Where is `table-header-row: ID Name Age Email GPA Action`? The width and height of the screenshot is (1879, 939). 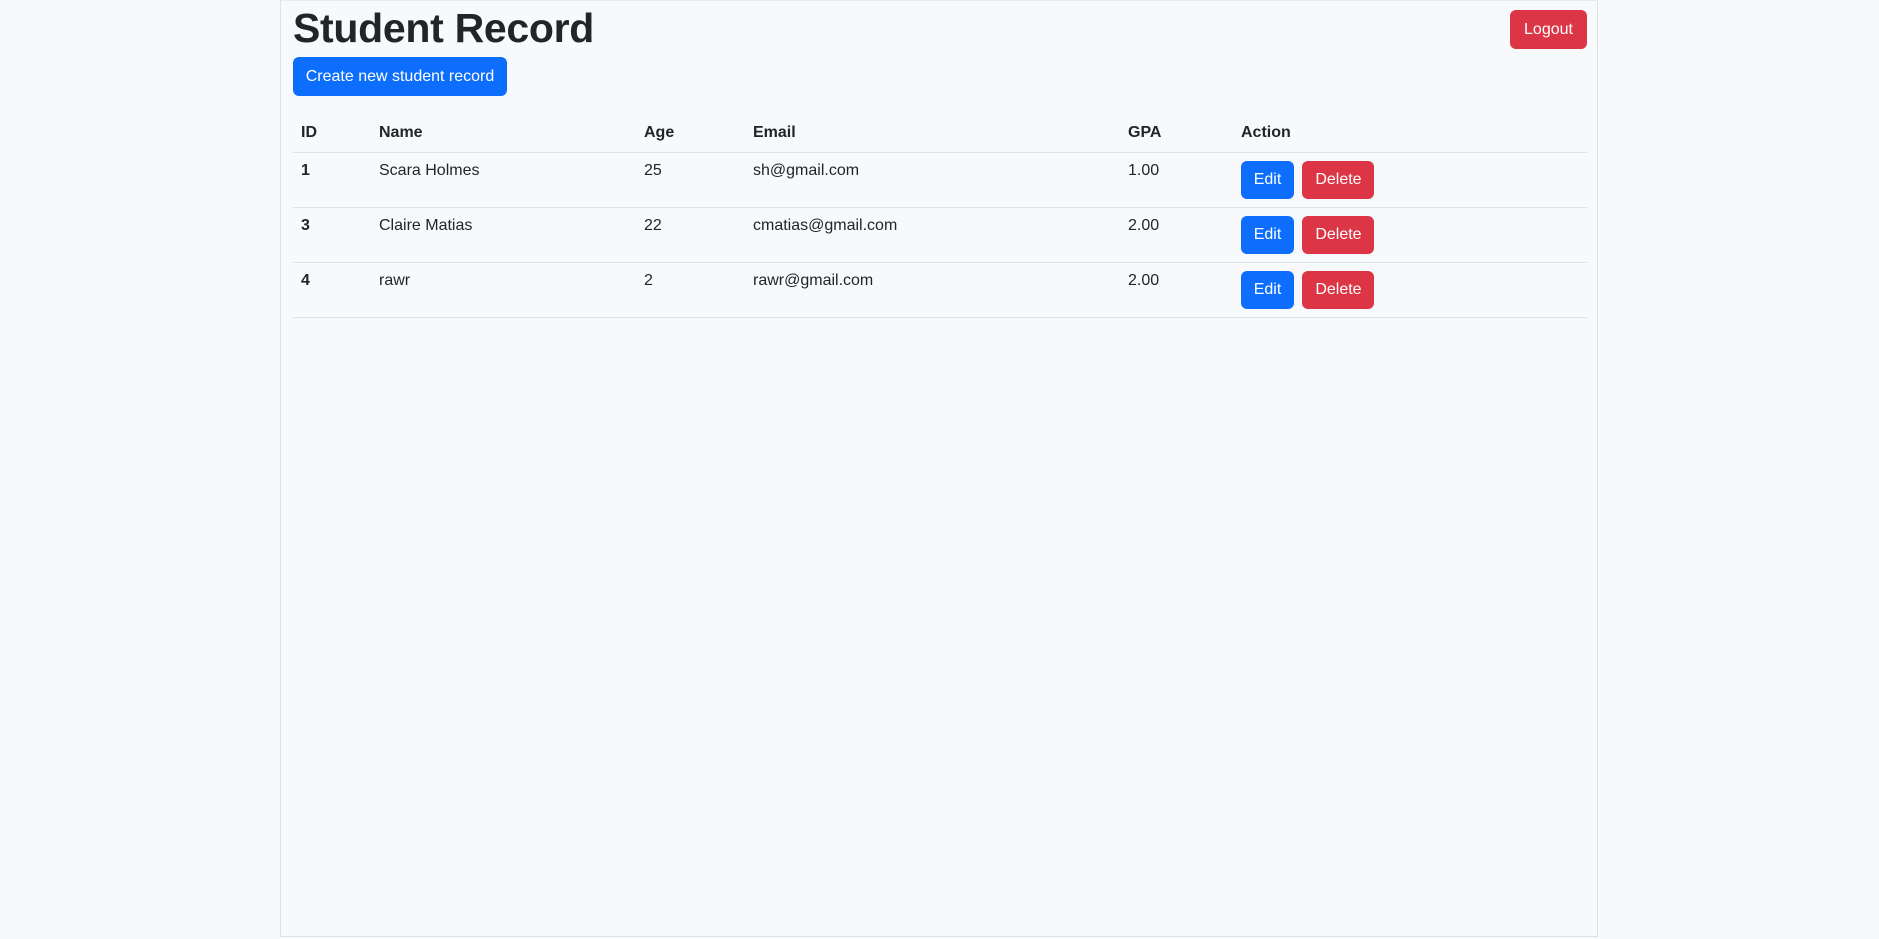 table-header-row: ID Name Age Email GPA Action is located at coordinates (940, 133).